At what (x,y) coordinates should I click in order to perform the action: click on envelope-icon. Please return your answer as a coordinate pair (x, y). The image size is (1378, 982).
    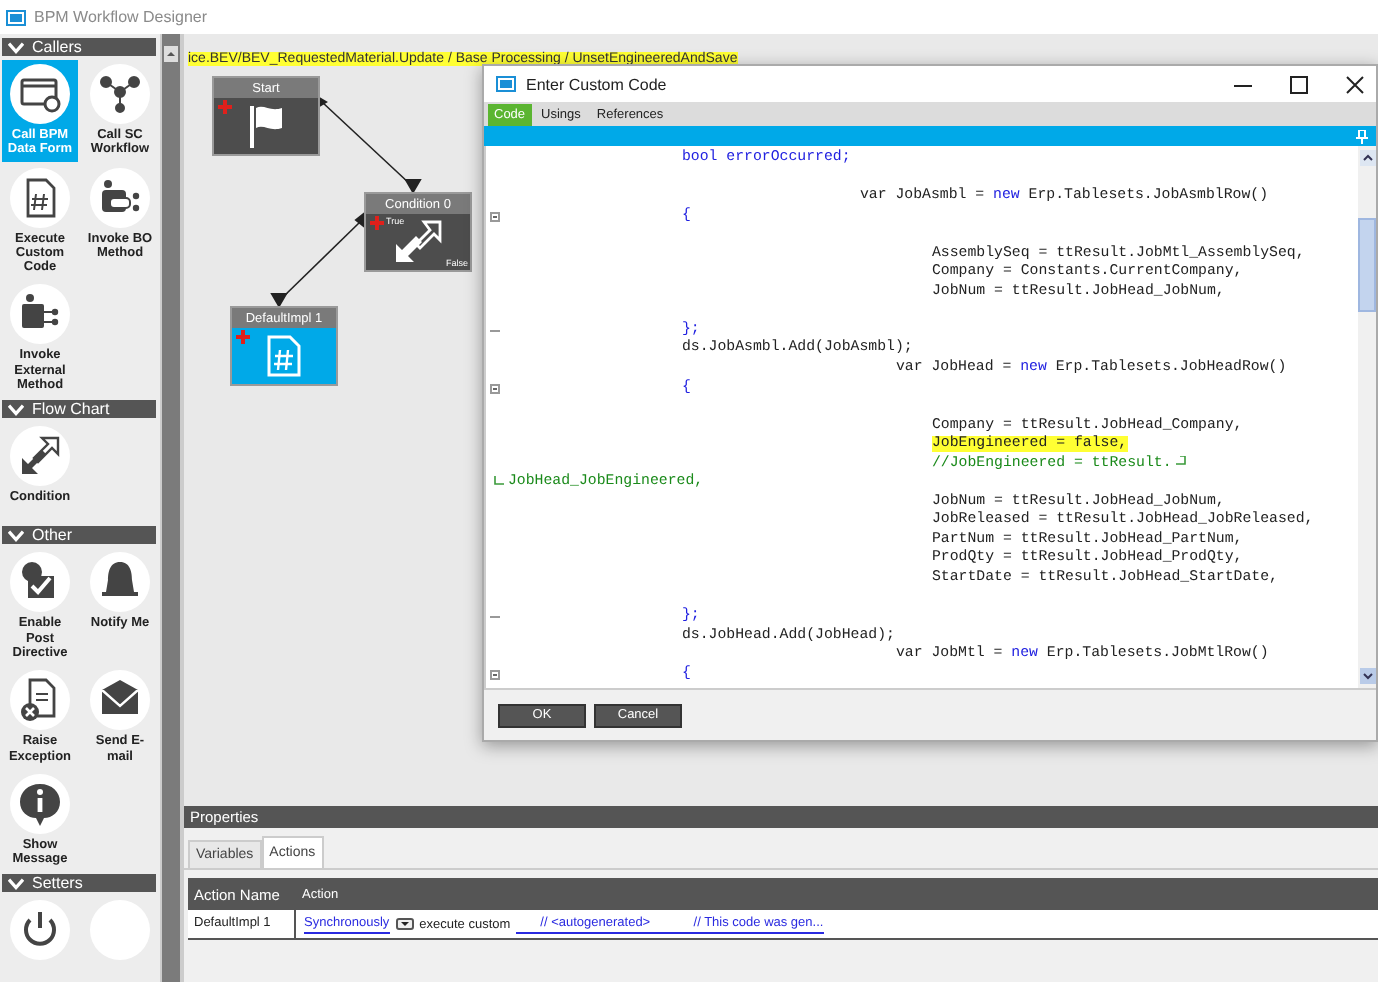
    Looking at the image, I should click on (120, 700).